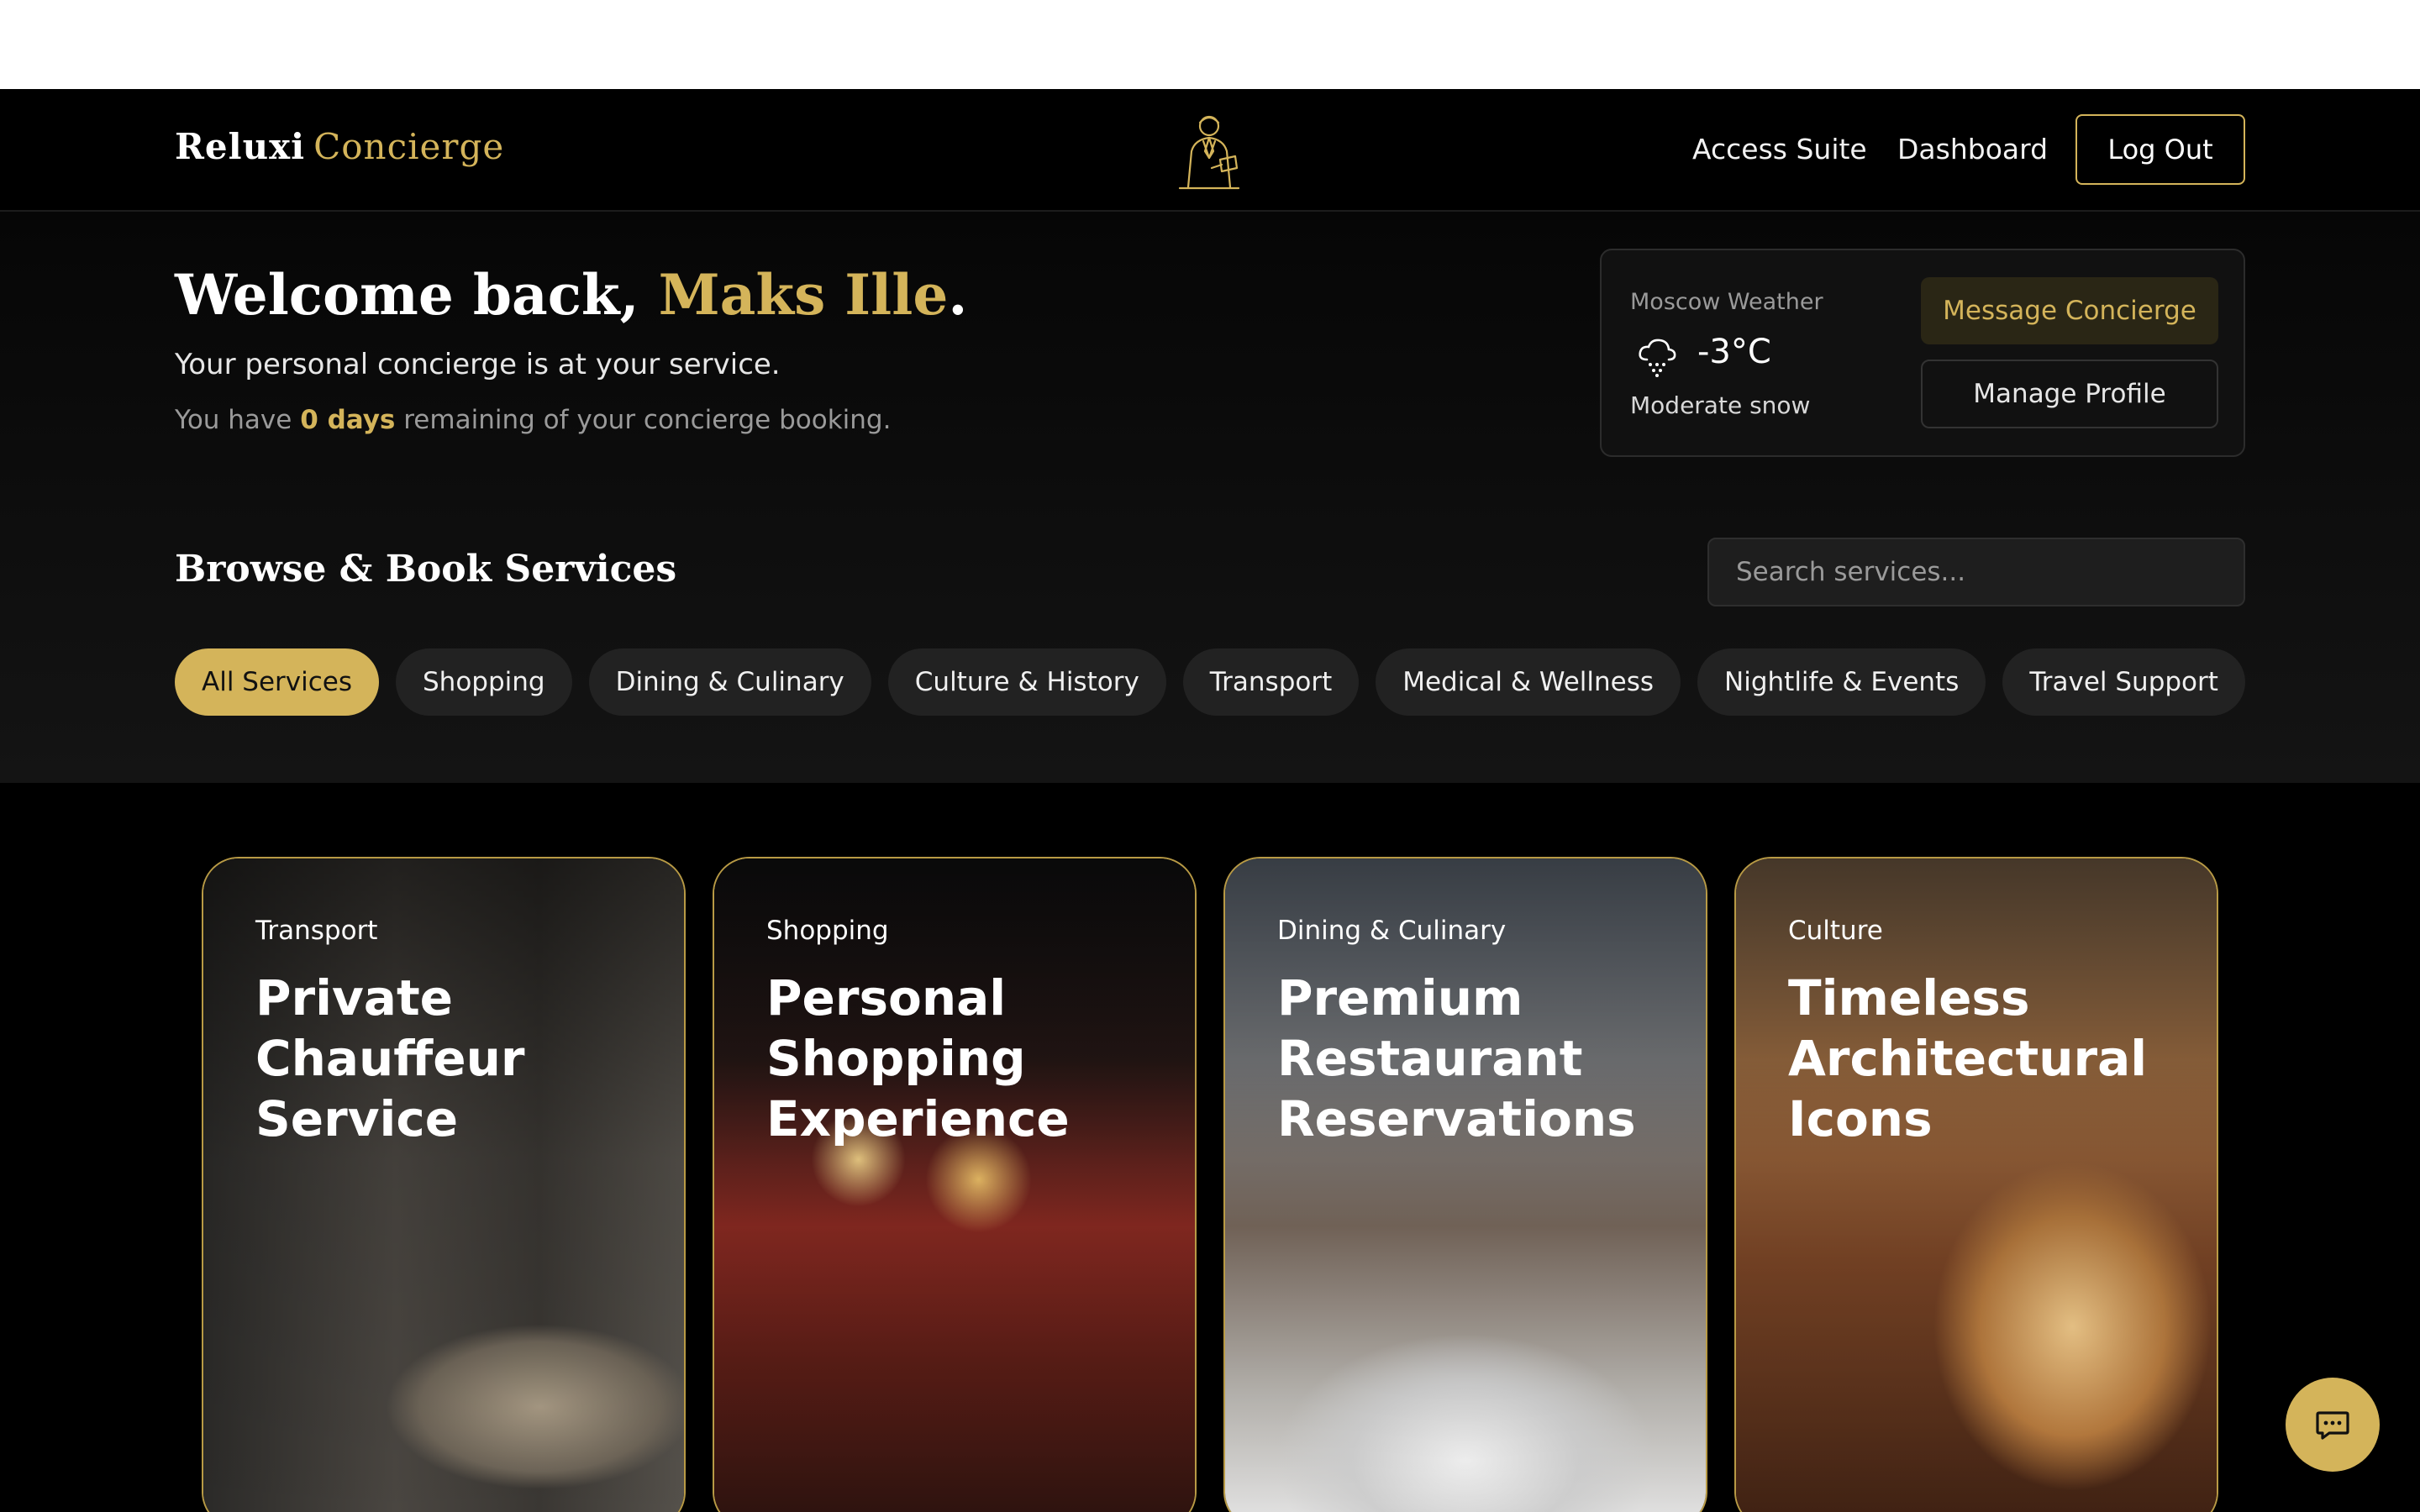  What do you see at coordinates (484, 682) in the screenshot?
I see `filter-shopping: Shopping` at bounding box center [484, 682].